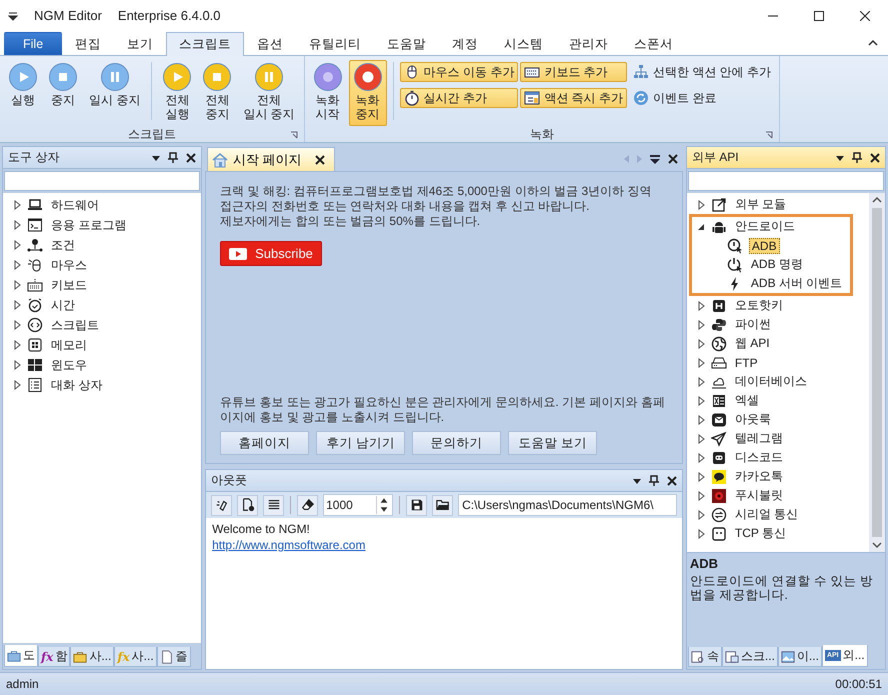 The width and height of the screenshot is (888, 695). Describe the element at coordinates (770, 381) in the screenshot. I see `tree-item: 데이터베이스` at that location.